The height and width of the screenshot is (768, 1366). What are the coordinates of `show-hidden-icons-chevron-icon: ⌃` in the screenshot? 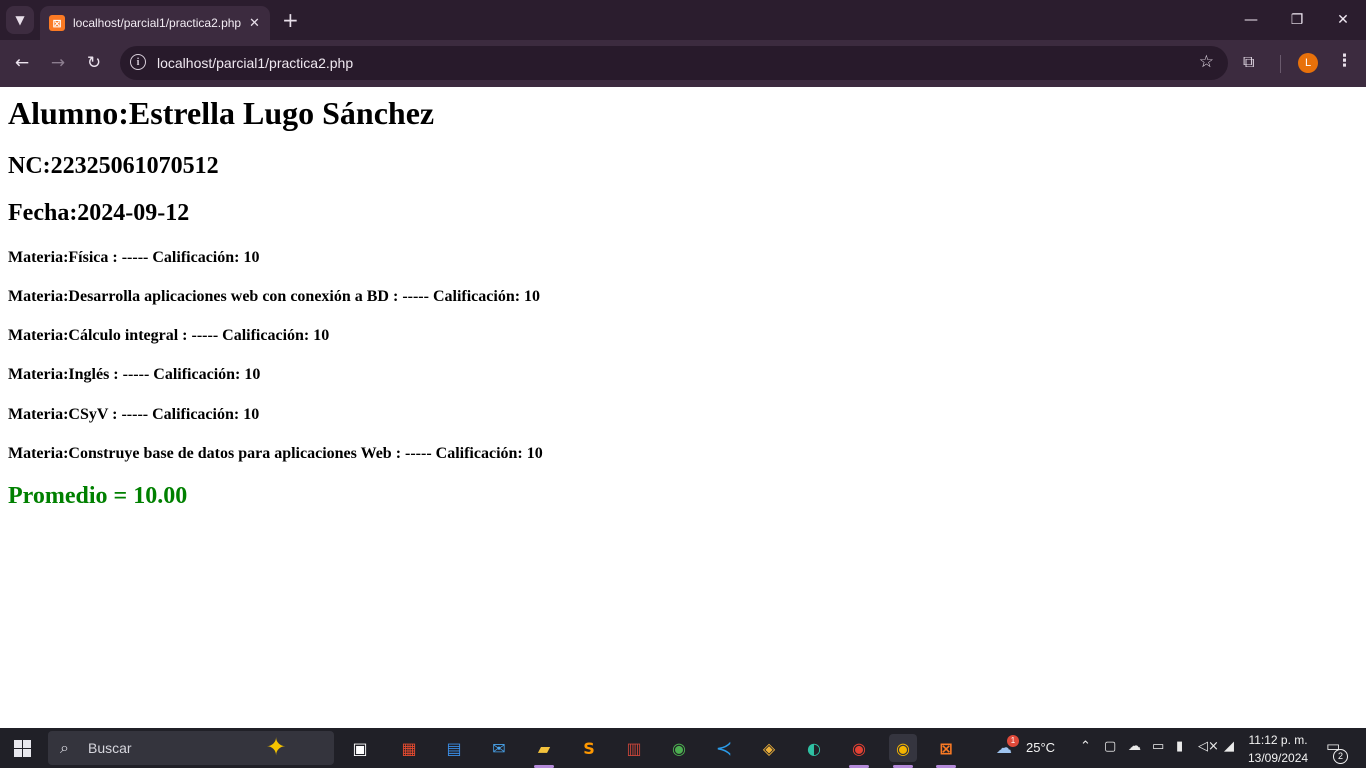 It's located at (1085, 746).